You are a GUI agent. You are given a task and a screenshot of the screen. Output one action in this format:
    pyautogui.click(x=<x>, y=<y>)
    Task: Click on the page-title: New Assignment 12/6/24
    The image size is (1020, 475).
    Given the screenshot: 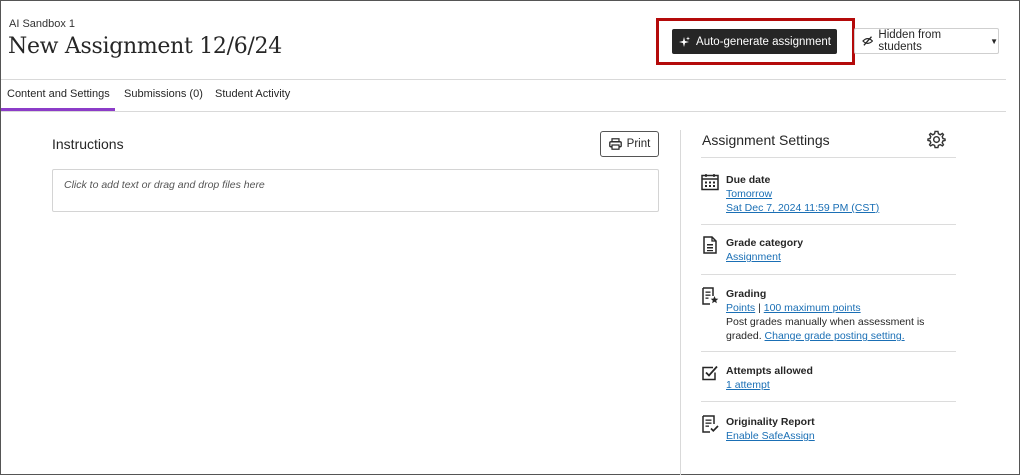 What is the action you would take?
    pyautogui.click(x=145, y=46)
    